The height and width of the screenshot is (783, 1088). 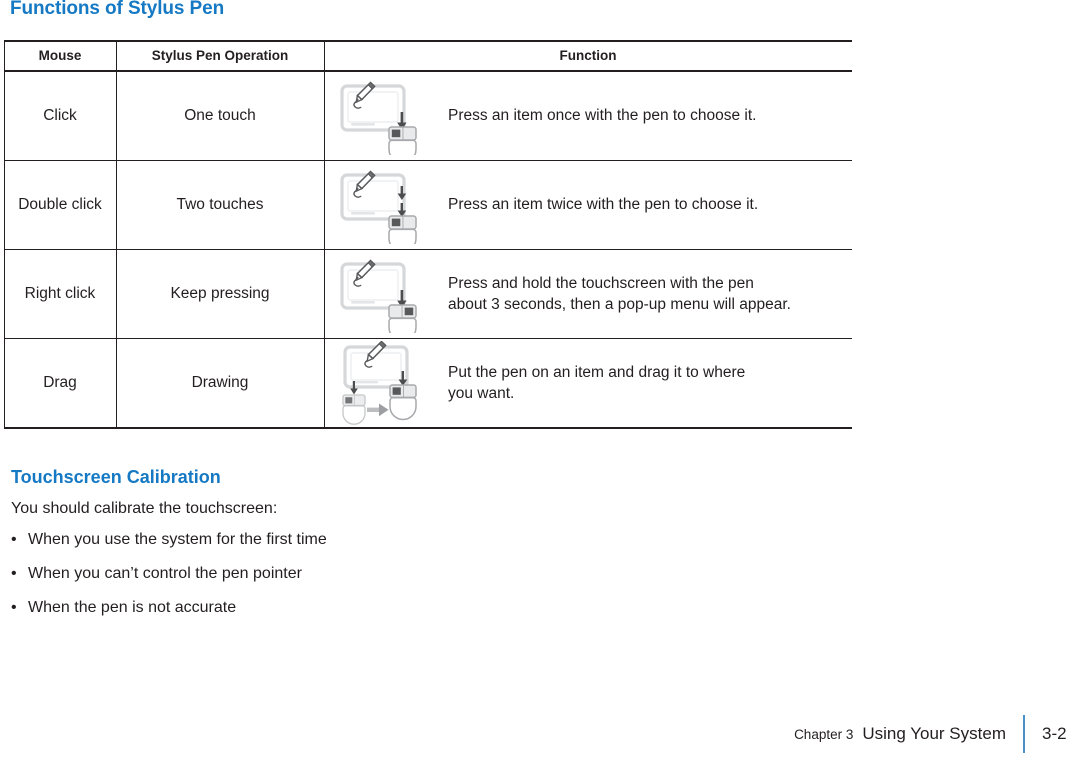 What do you see at coordinates (117, 9) in the screenshot?
I see `page-title: Functions of Stylus Pen` at bounding box center [117, 9].